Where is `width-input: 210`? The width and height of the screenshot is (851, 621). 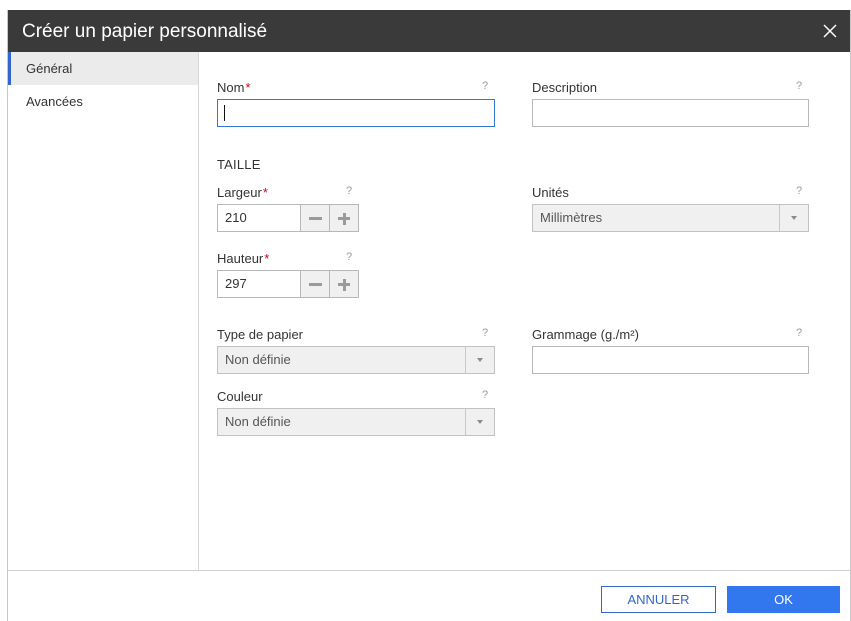
width-input: 210 is located at coordinates (258, 218).